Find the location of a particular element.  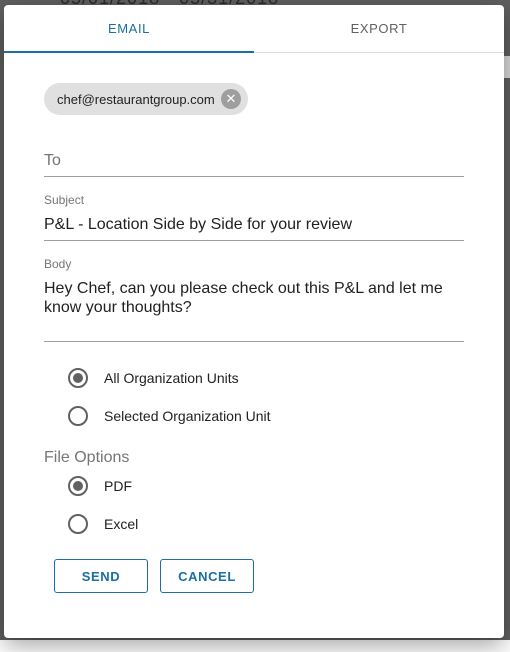

dialog-tabs: EMAIL EXPORT is located at coordinates (254, 29).